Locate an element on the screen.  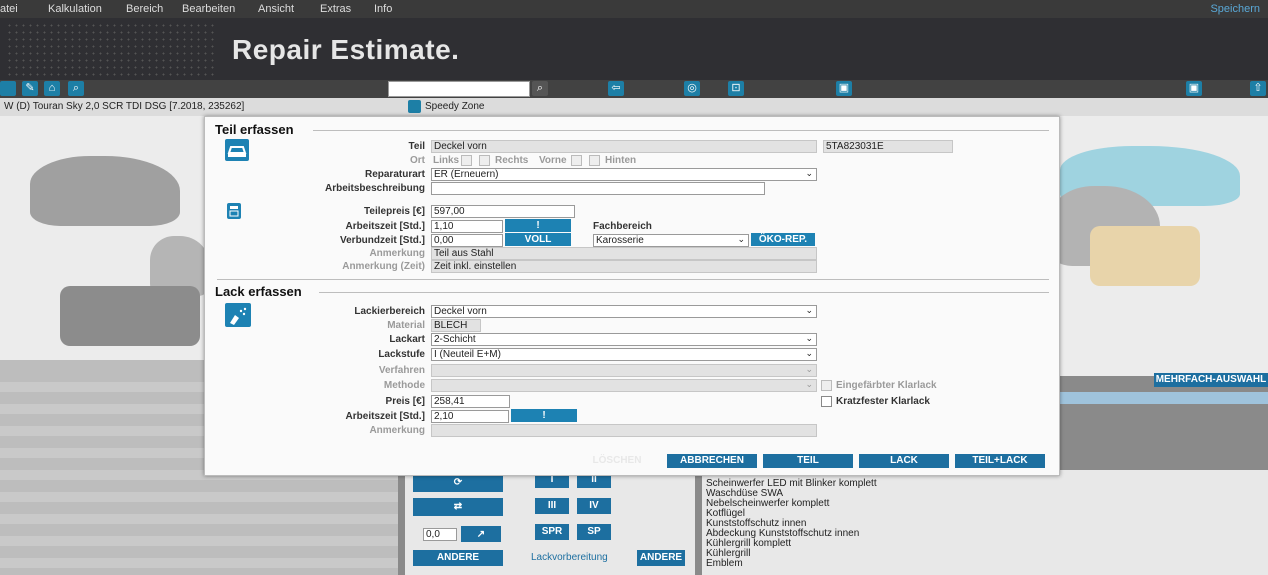
app-header: Repair Estimate. is located at coordinates (634, 49).